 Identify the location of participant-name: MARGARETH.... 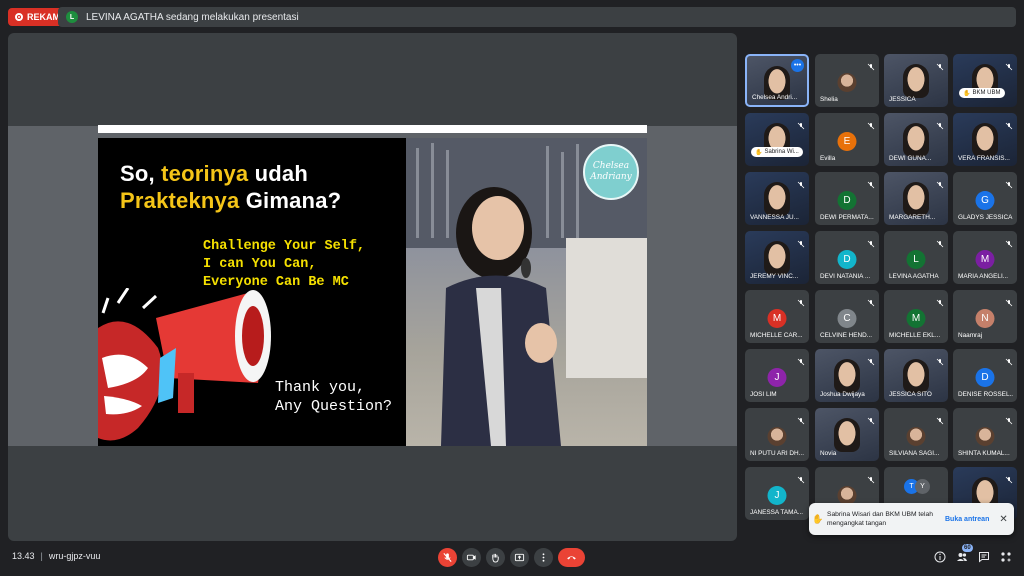
(912, 217).